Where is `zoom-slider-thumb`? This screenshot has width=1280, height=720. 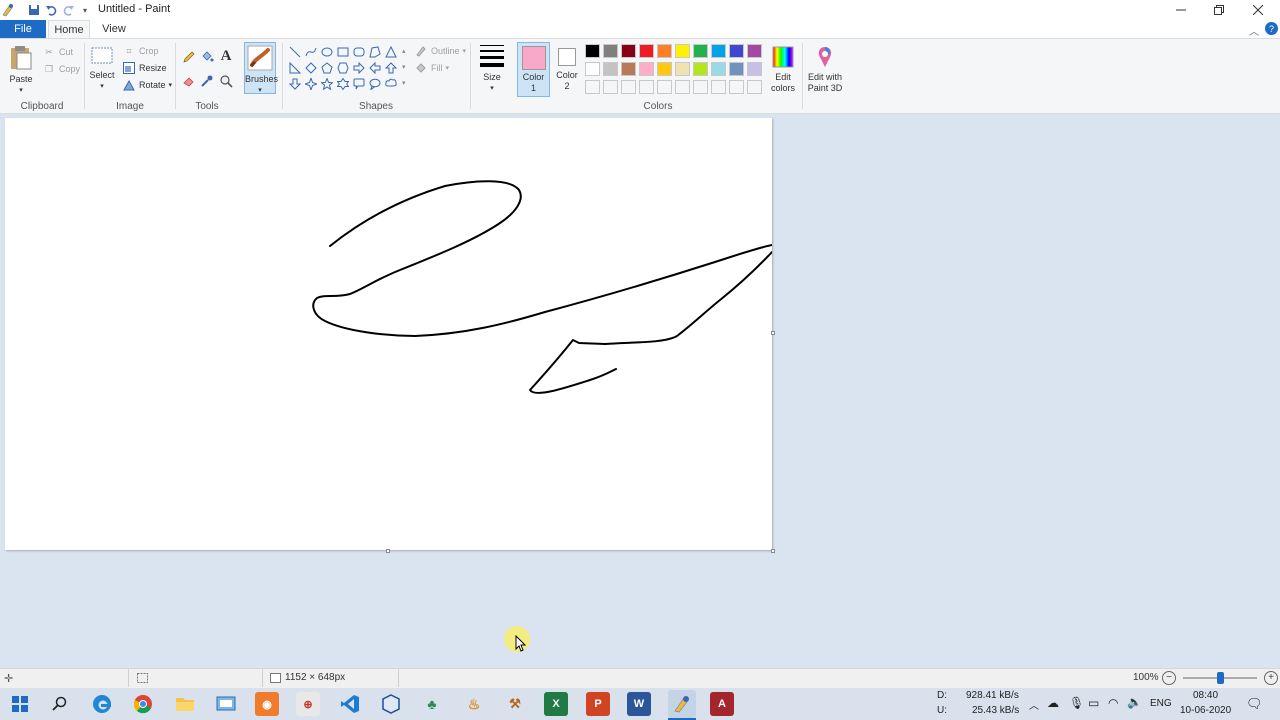
zoom-slider-thumb is located at coordinates (1220, 678).